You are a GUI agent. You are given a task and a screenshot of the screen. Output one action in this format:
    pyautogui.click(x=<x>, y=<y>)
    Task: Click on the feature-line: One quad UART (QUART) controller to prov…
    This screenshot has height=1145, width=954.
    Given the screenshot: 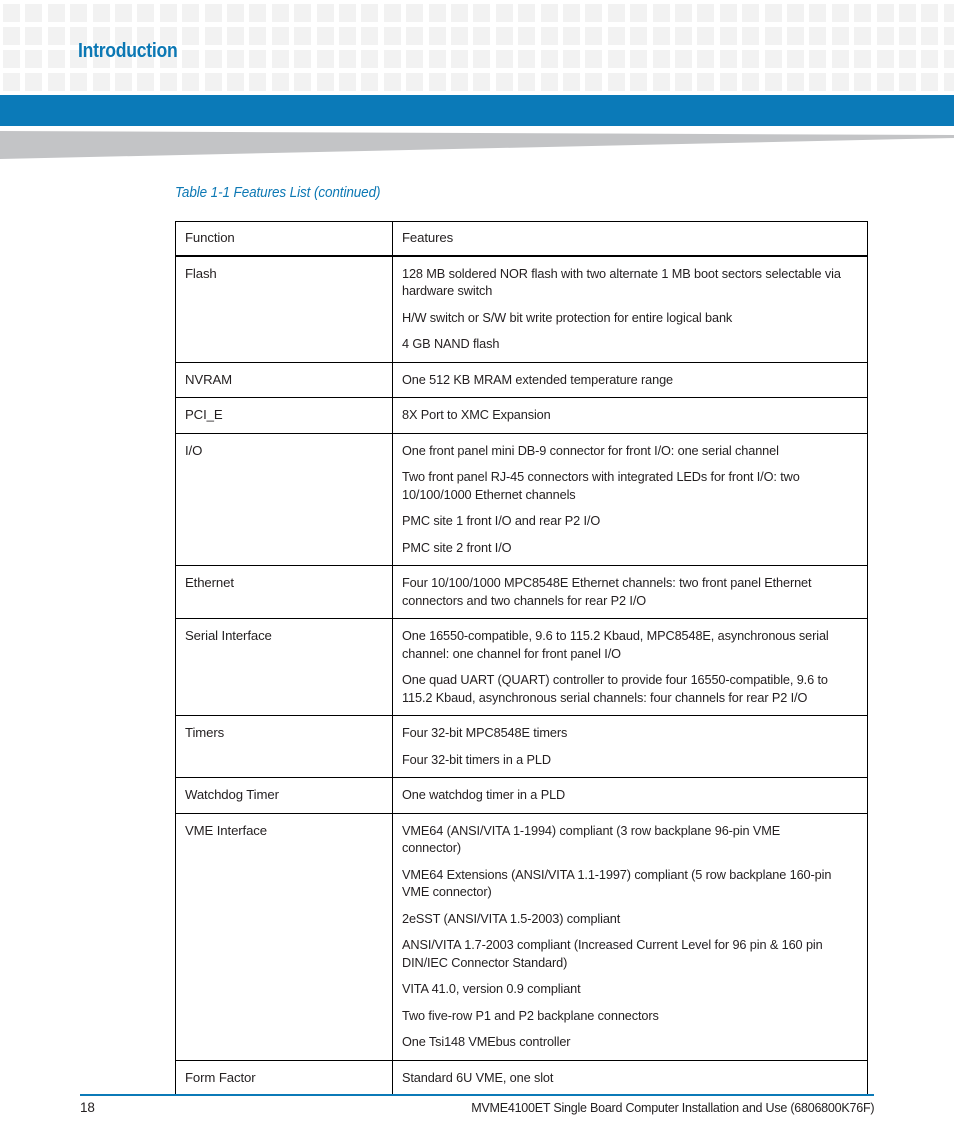 What is the action you would take?
    pyautogui.click(x=615, y=688)
    